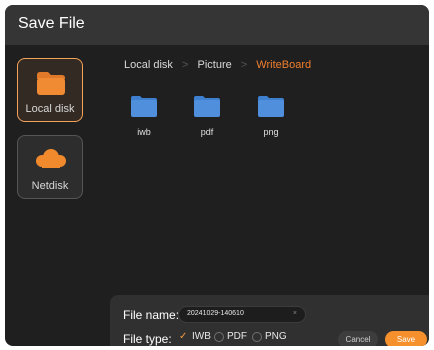 Image resolution: width=434 pixels, height=350 pixels. I want to click on breadcrumb: Local disk > Picture > WriteBoard, so click(217, 65).